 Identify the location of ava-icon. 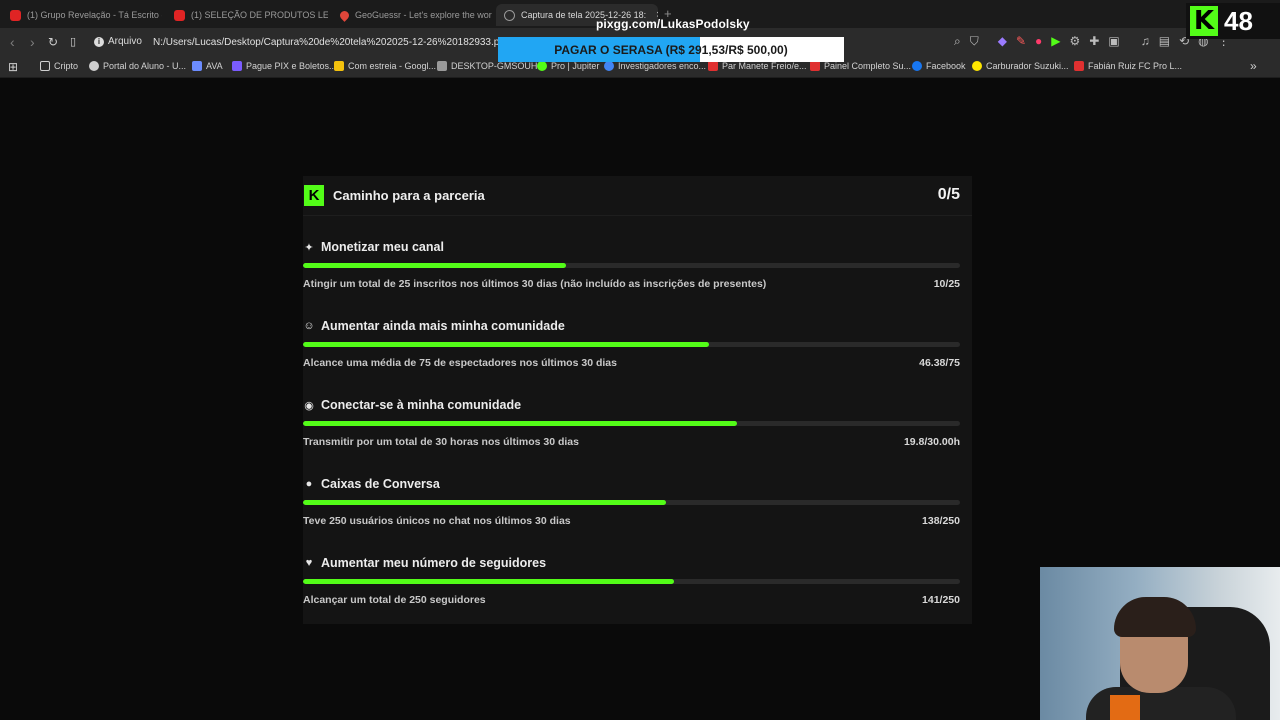
(197, 66).